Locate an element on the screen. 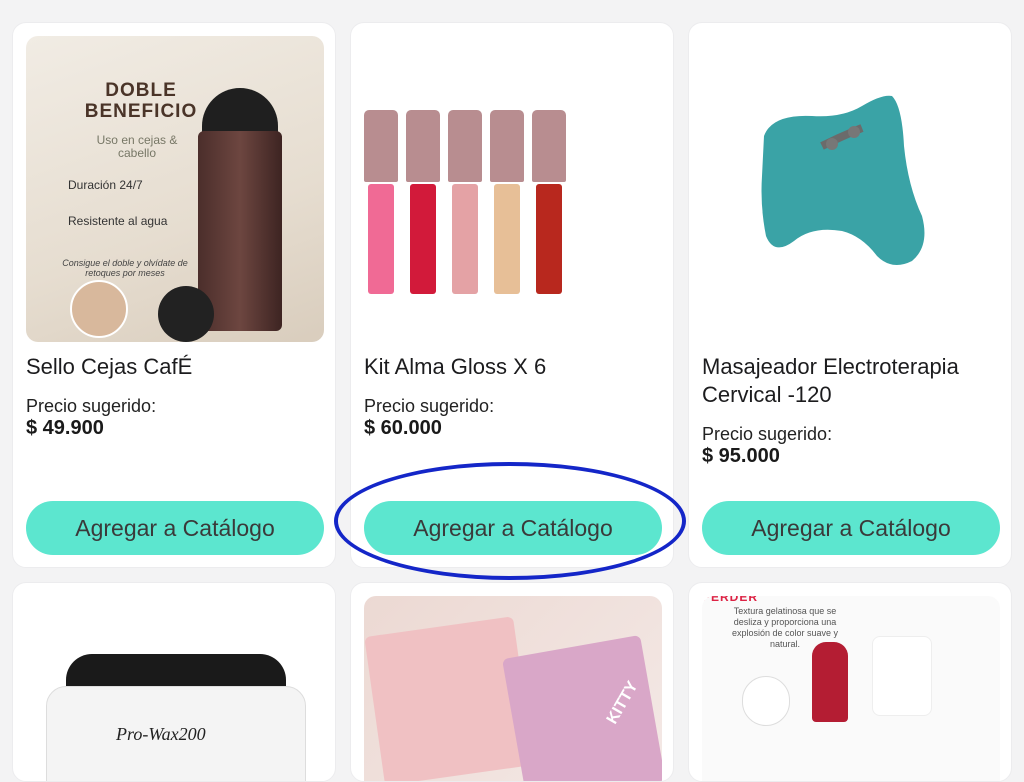 The width and height of the screenshot is (1024, 782). product-title: Masajeador Electroterapia Cervical -120 is located at coordinates (852, 381).